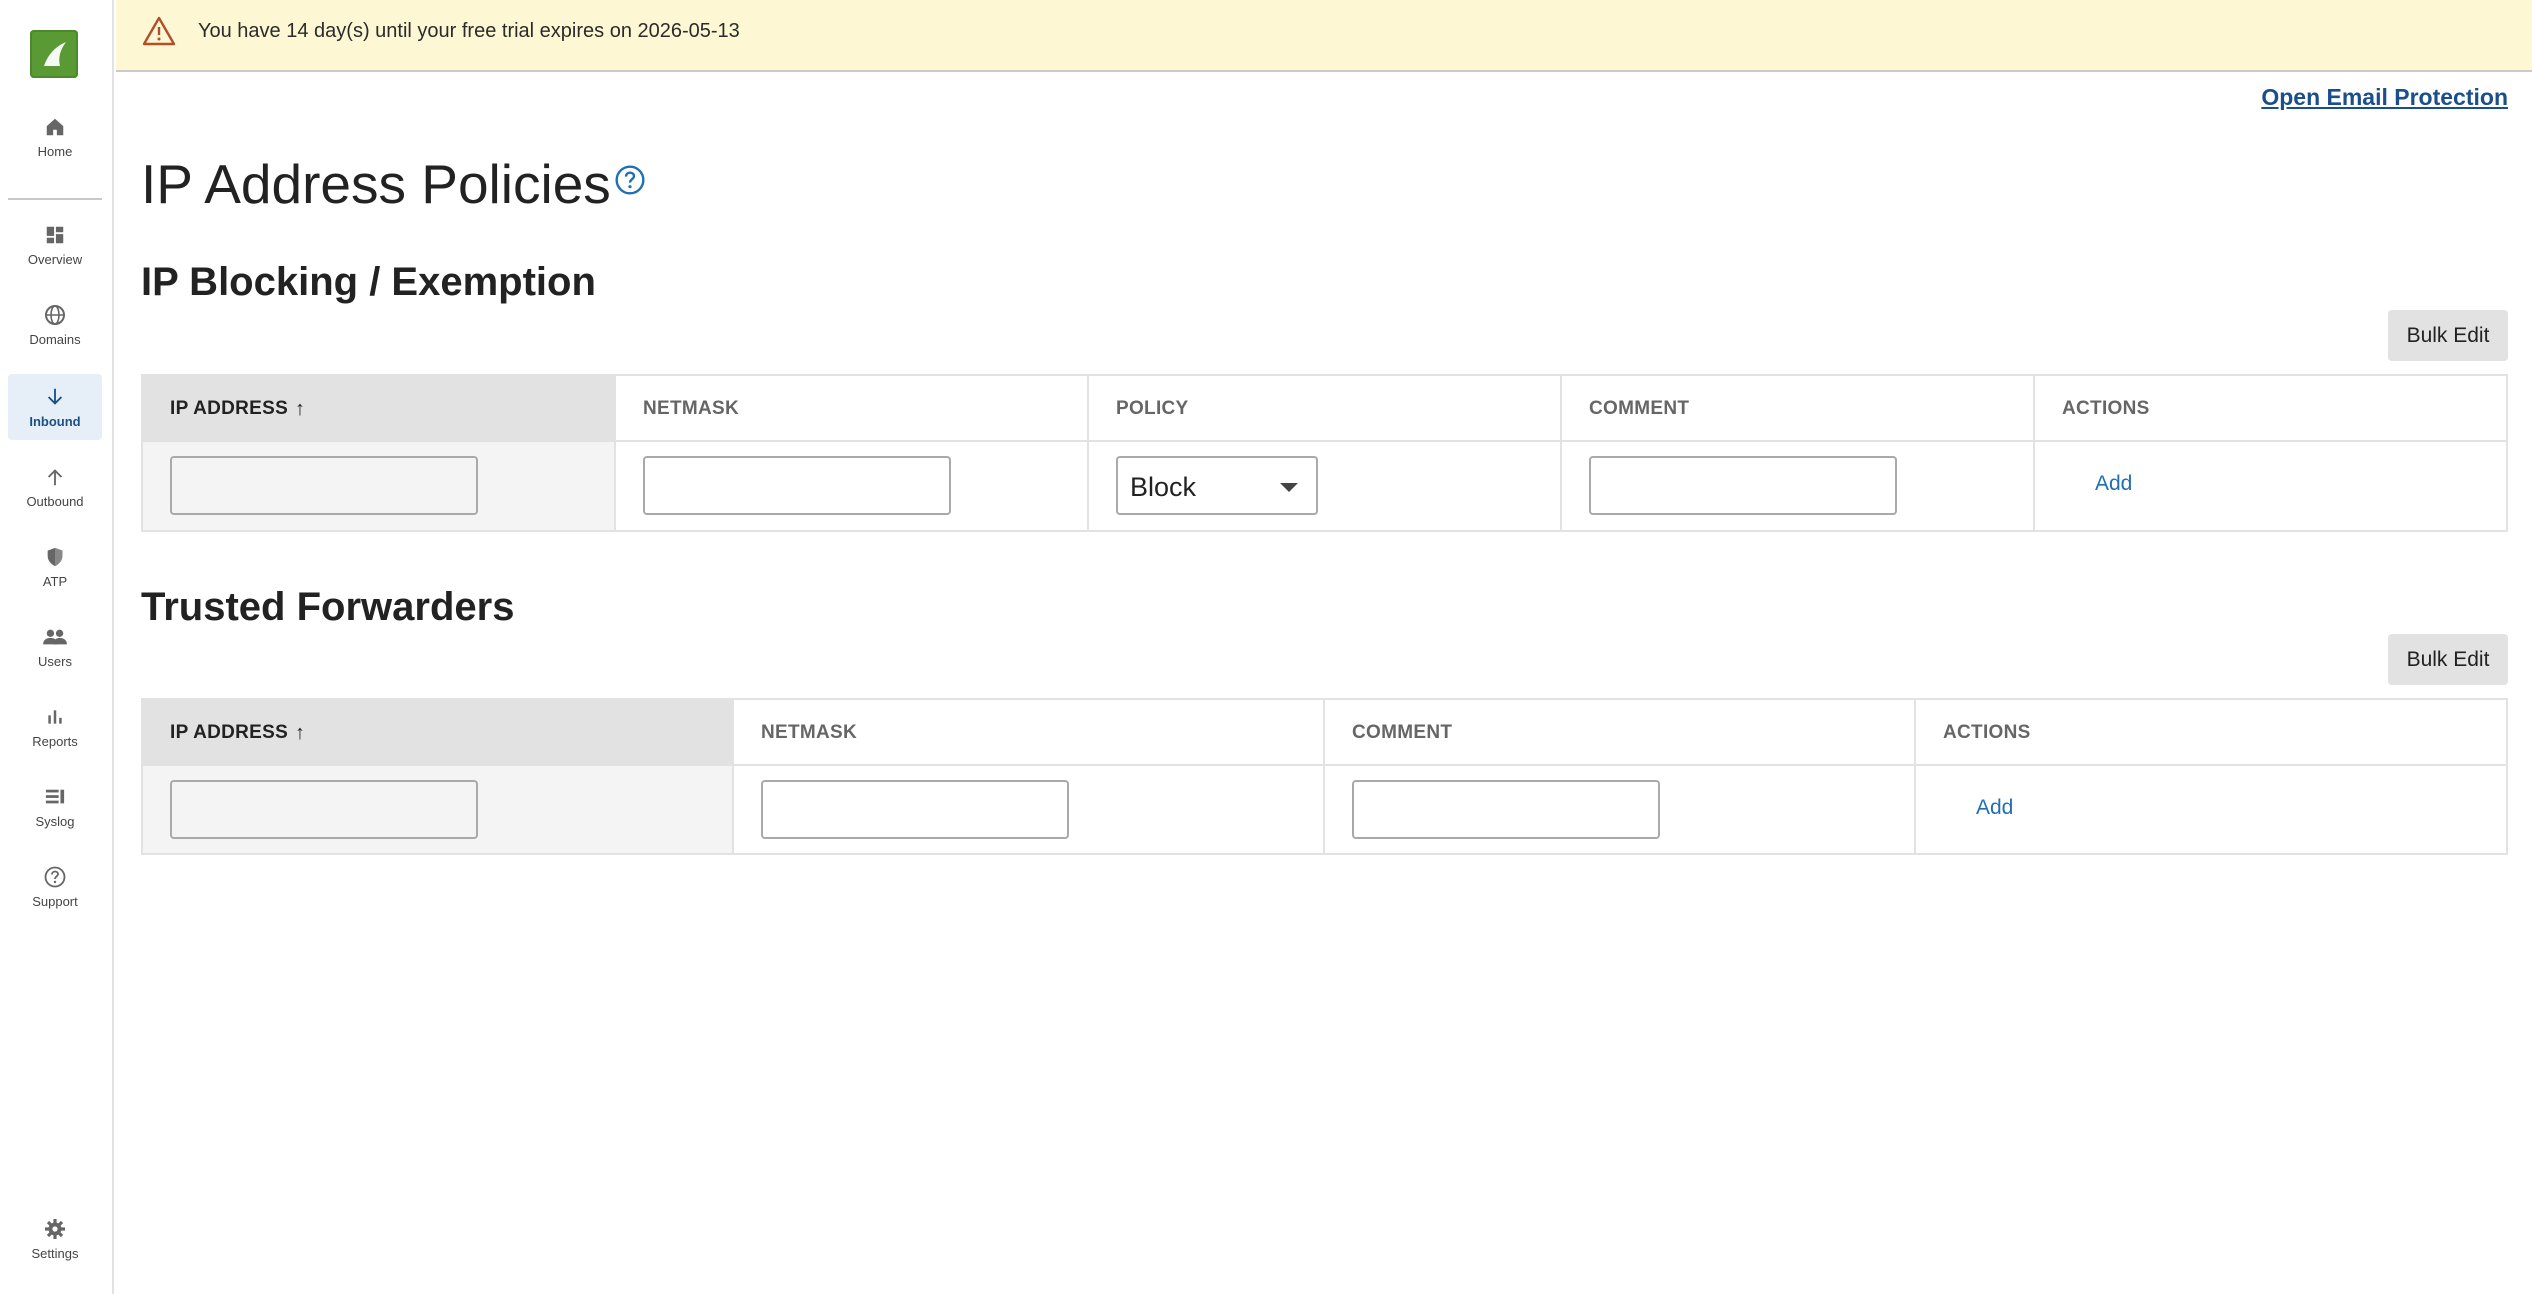 The image size is (2532, 1294). What do you see at coordinates (55, 397) in the screenshot?
I see `arrow-down-icon` at bounding box center [55, 397].